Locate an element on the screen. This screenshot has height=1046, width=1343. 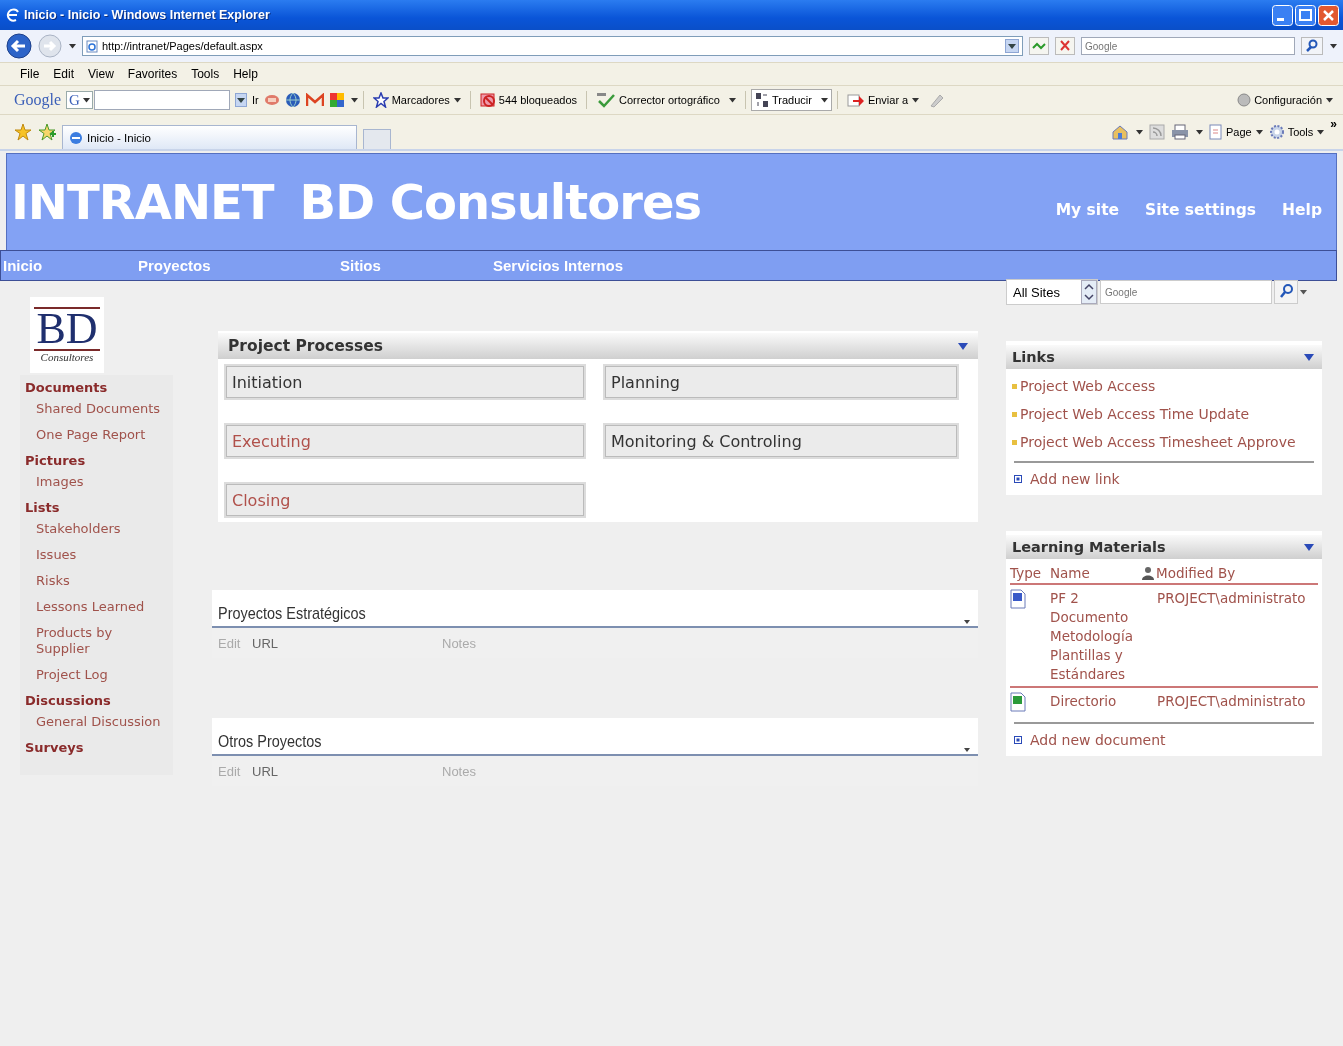
add-favorite-icon is located at coordinates (47, 132).